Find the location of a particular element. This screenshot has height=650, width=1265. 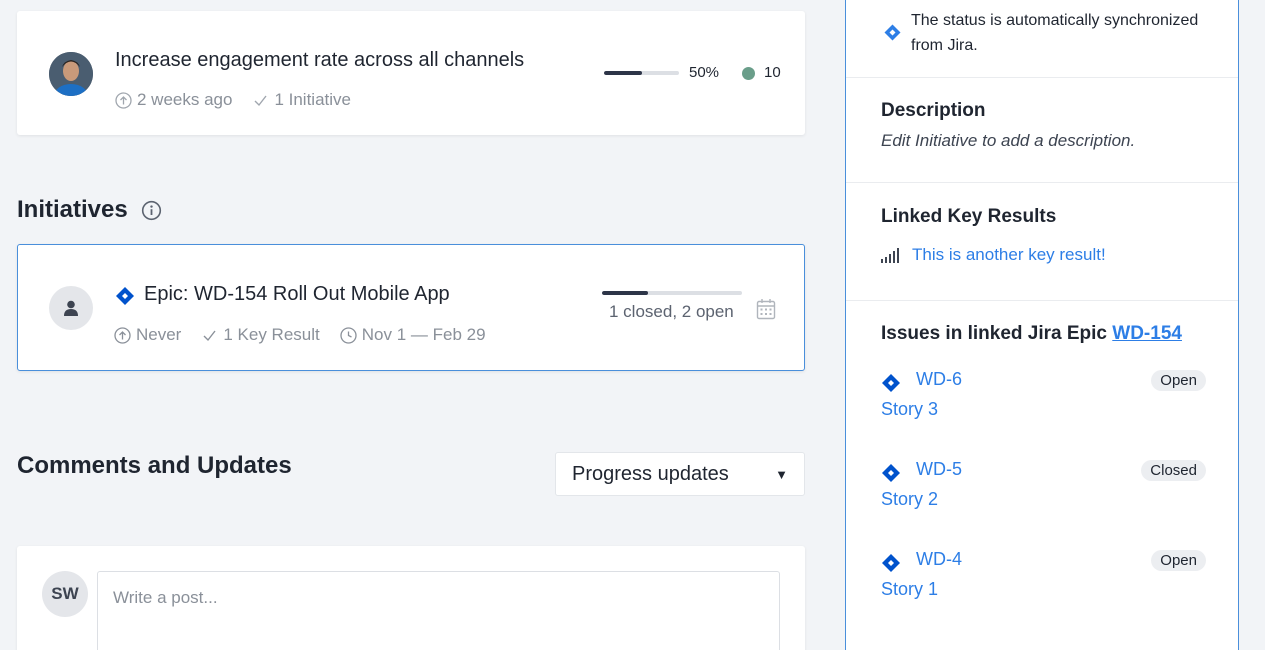

initiative-dates-label: Nov 1 — Feb 29 is located at coordinates (423, 334).